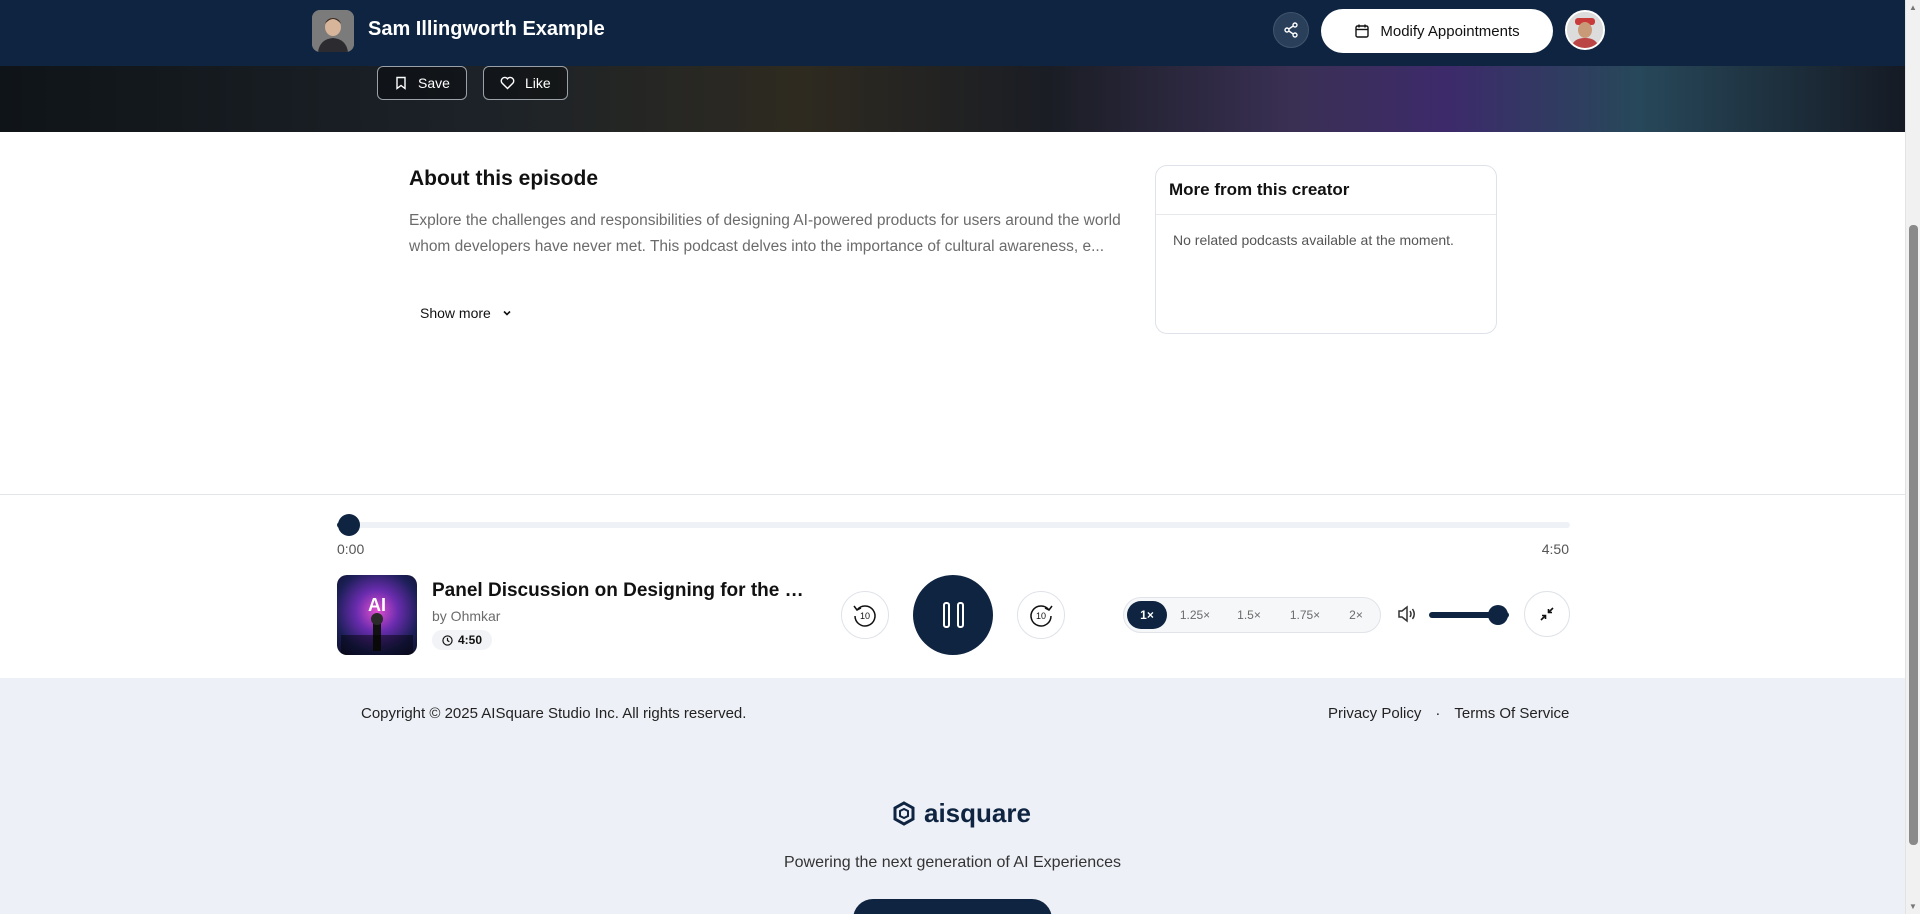 The height and width of the screenshot is (914, 1920). I want to click on rewind-10-button: 10, so click(865, 615).